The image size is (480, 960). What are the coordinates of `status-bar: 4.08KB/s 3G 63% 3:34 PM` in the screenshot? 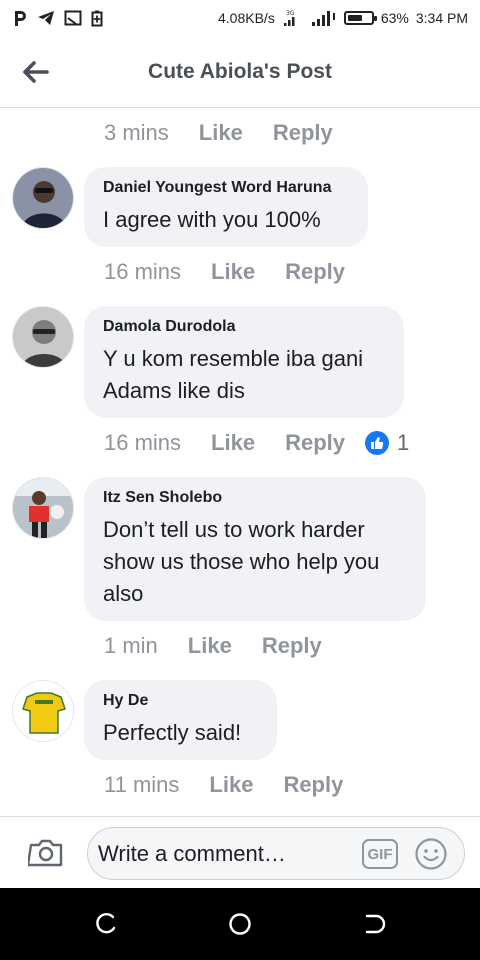 It's located at (240, 18).